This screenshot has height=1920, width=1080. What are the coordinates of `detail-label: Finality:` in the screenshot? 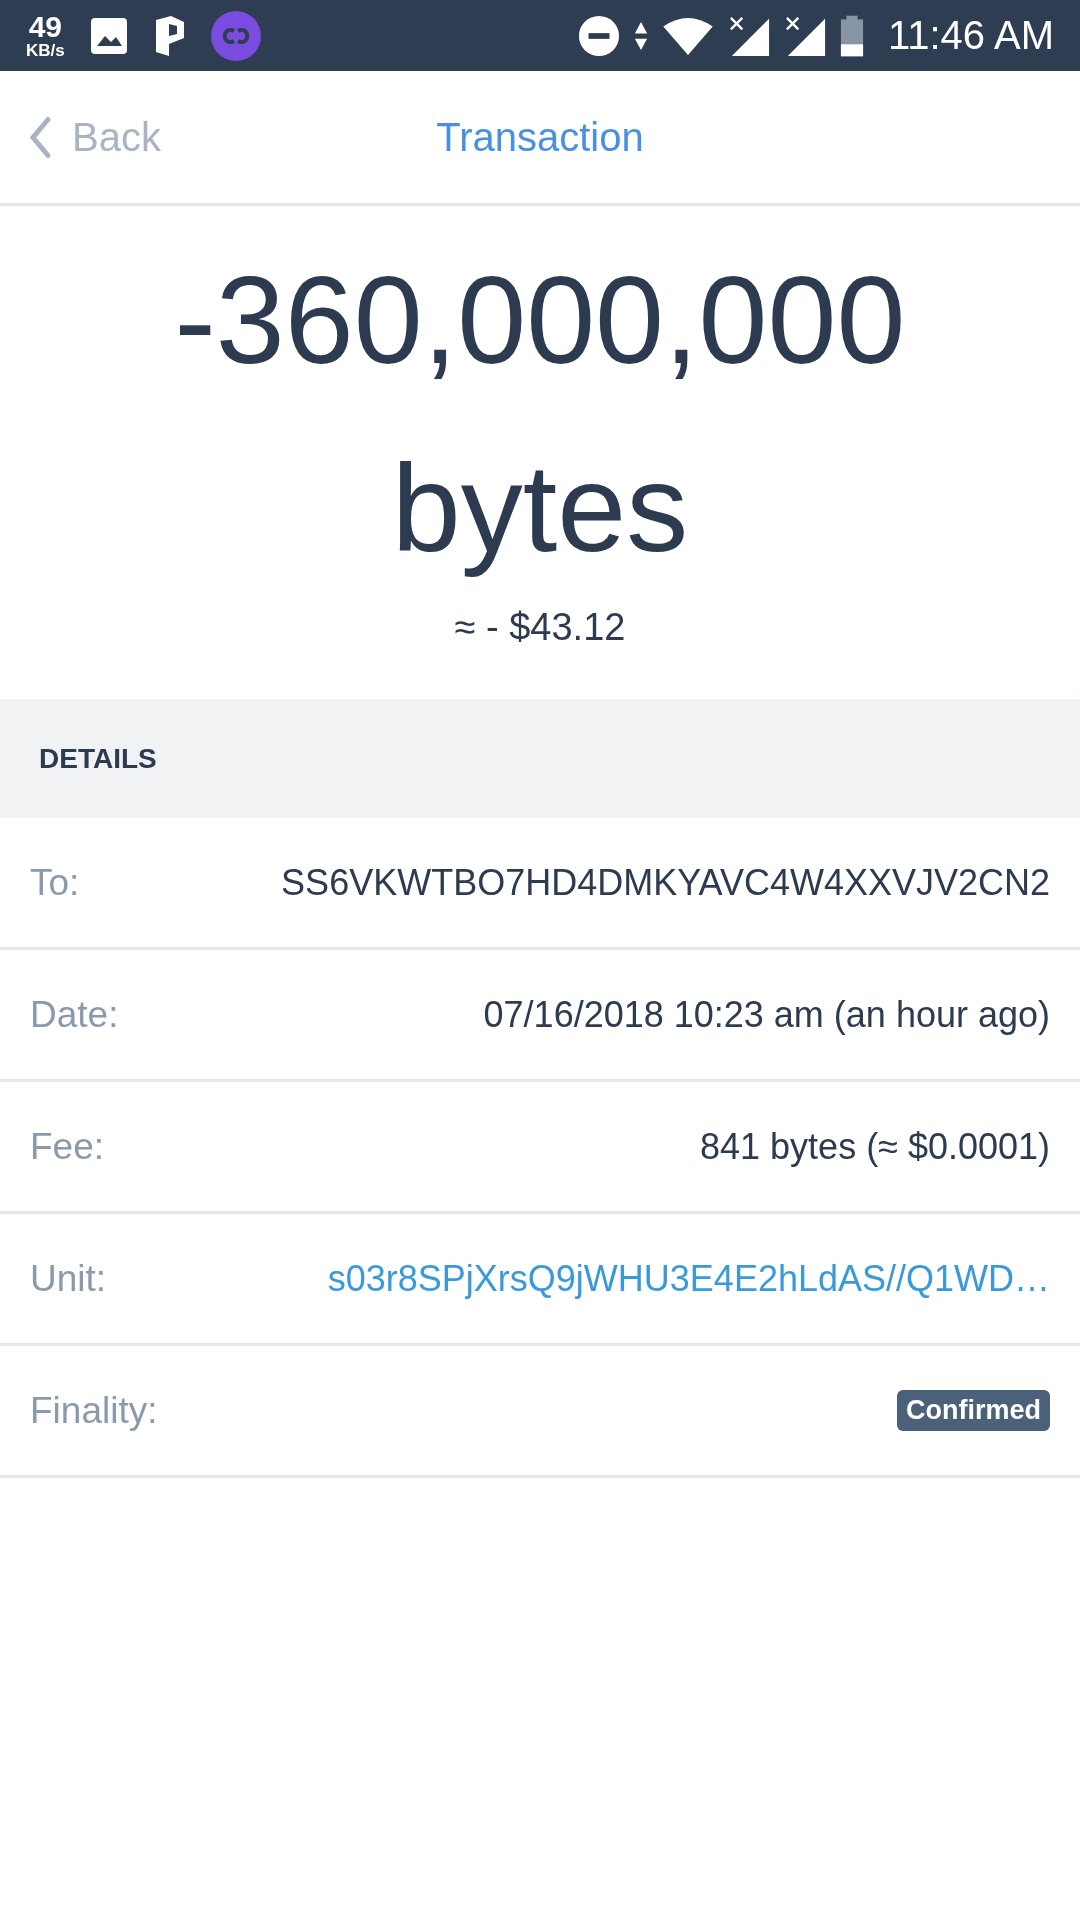 It's located at (94, 1410).